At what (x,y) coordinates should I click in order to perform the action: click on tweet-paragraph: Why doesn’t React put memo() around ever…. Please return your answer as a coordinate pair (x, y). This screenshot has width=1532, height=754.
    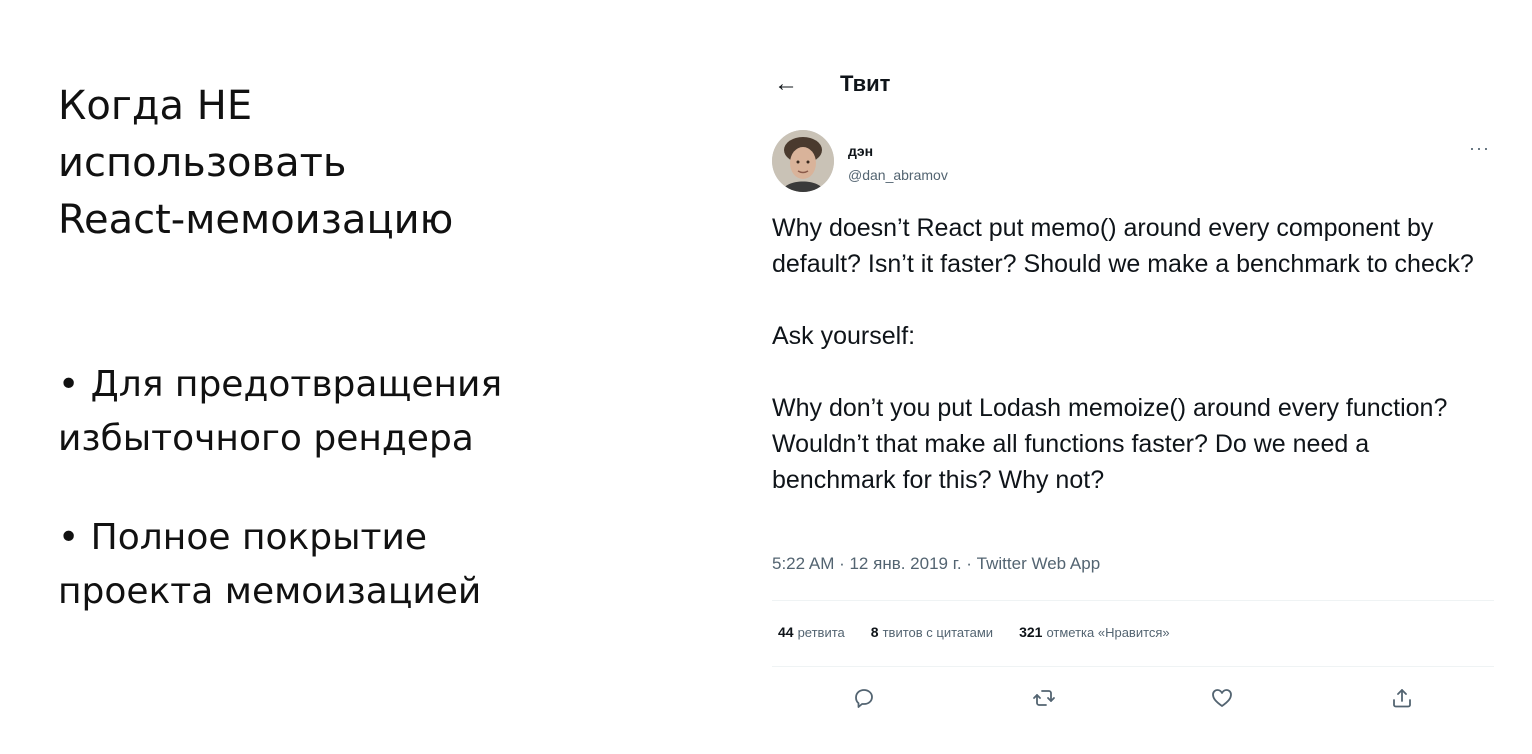
    Looking at the image, I should click on (1123, 246).